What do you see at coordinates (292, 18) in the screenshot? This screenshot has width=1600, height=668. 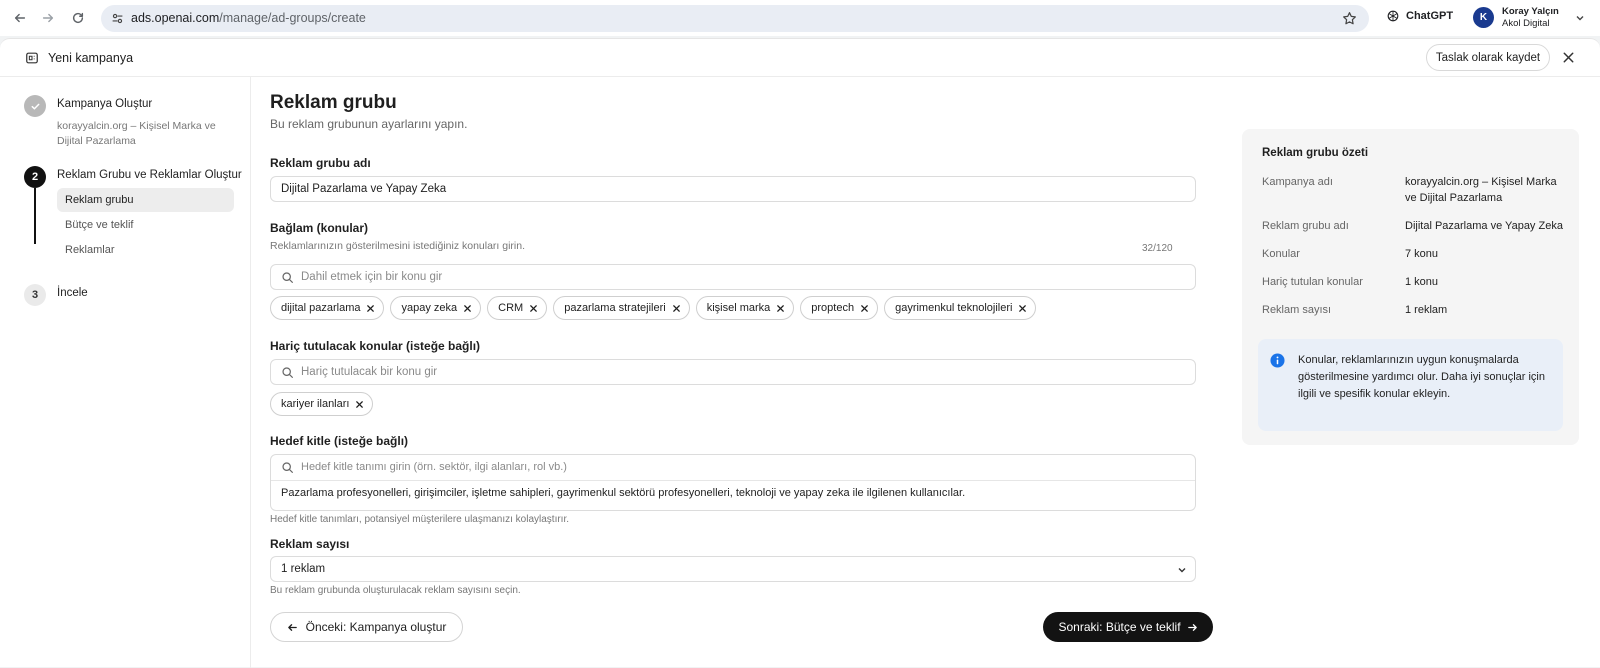 I see `url-path: /manage/ad-groups/create` at bounding box center [292, 18].